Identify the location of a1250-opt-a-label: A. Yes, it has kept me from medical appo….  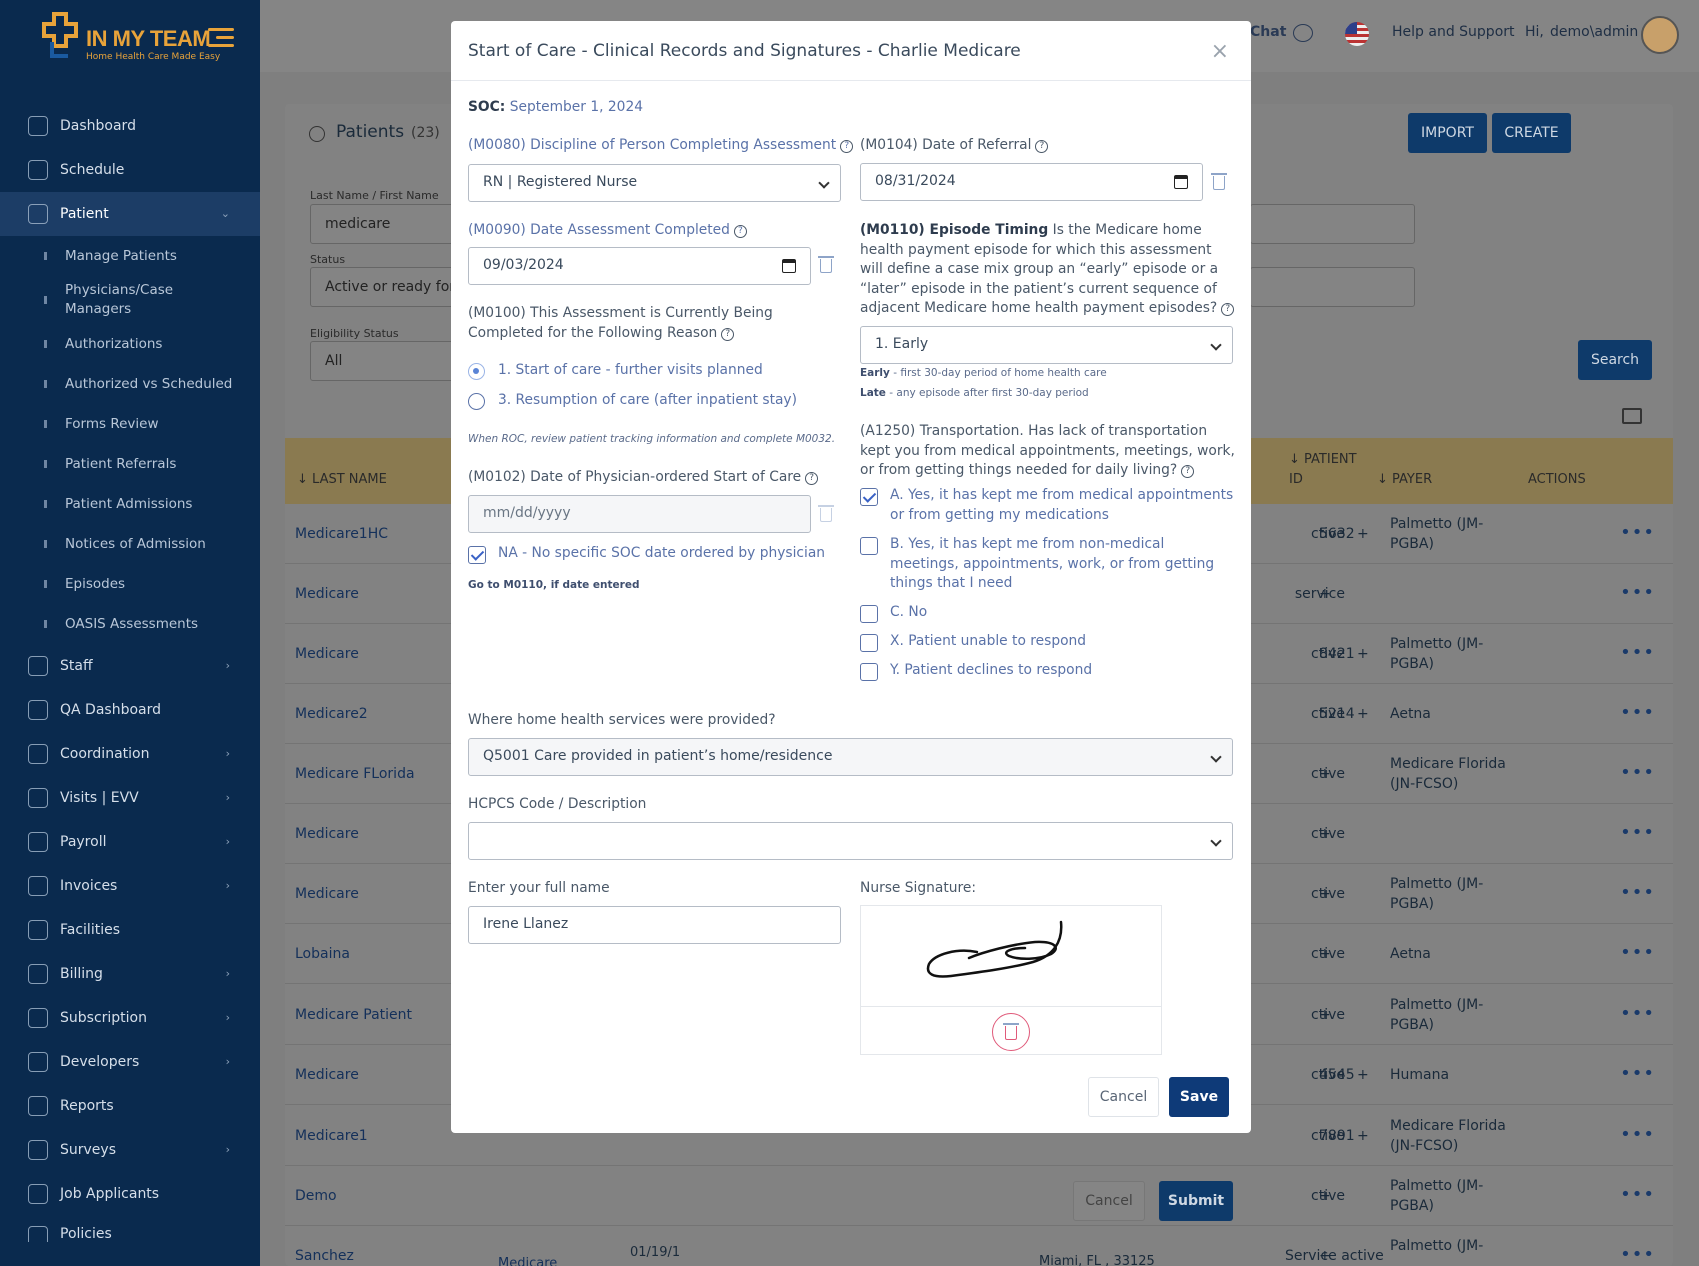
(1062, 505).